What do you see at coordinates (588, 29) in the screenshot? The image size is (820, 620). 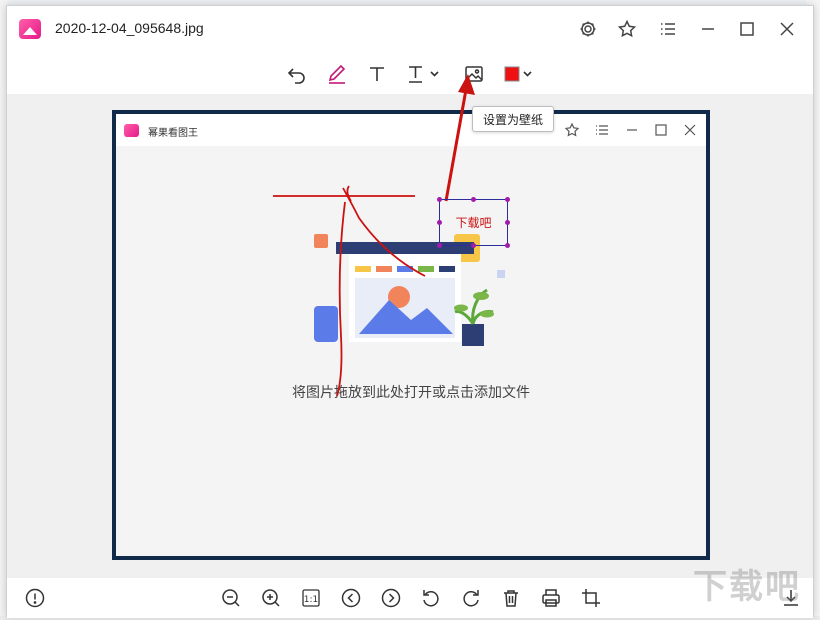 I see `settings-gear-icon` at bounding box center [588, 29].